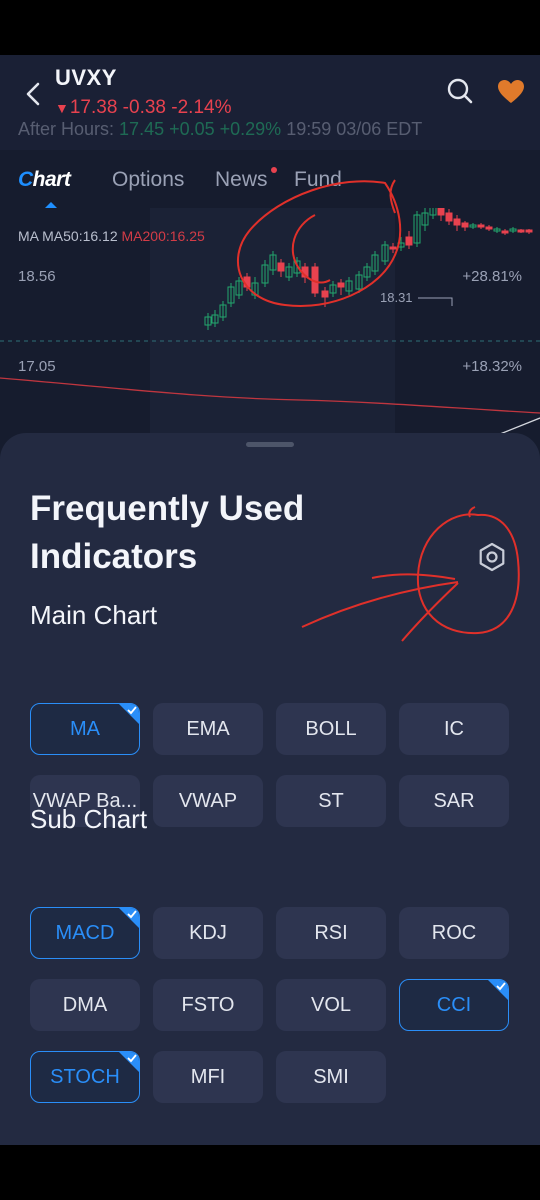 This screenshot has height=1200, width=540. What do you see at coordinates (354, 129) in the screenshot?
I see `after-hours-time: 19:59 03/06 EDT` at bounding box center [354, 129].